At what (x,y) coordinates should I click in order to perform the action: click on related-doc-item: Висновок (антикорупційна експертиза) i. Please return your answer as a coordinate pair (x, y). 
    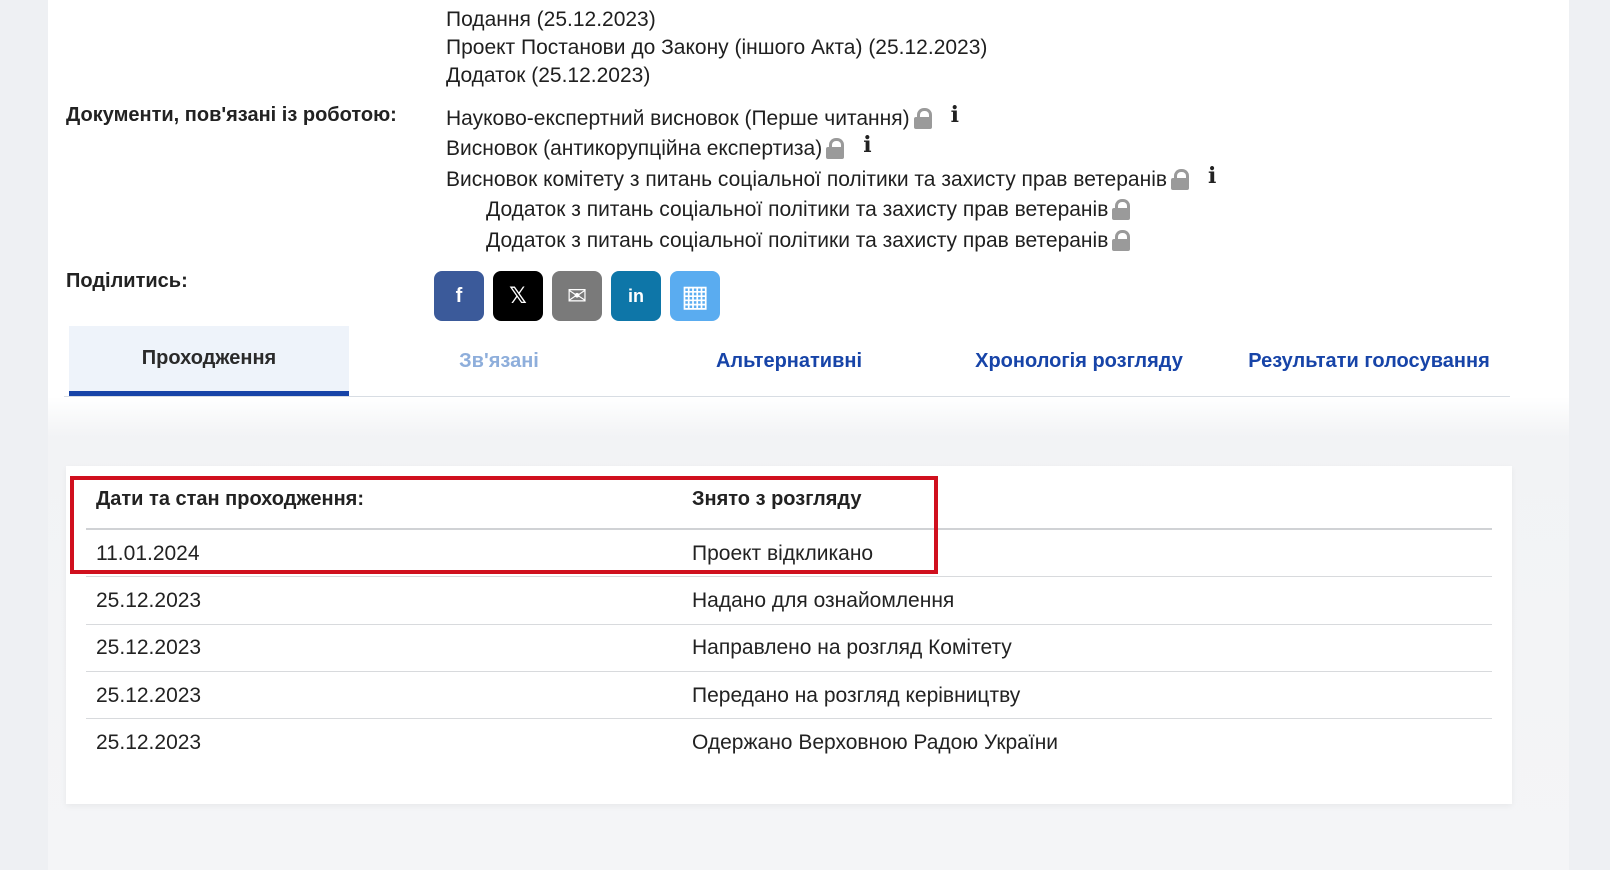
    Looking at the image, I should click on (659, 147).